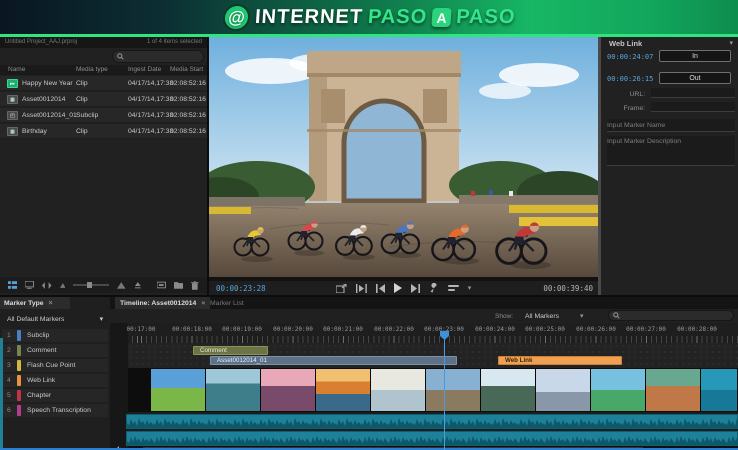 The image size is (738, 450). Describe the element at coordinates (671, 125) in the screenshot. I see `marker-name-input` at that location.